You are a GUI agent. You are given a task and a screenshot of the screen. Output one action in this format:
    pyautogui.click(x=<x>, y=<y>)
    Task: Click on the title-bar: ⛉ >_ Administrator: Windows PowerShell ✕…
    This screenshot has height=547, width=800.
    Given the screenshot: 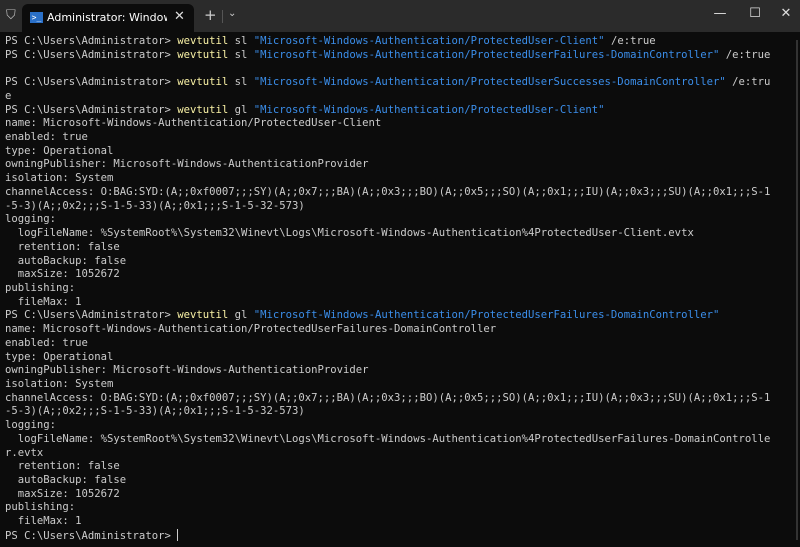 What is the action you would take?
    pyautogui.click(x=400, y=16)
    